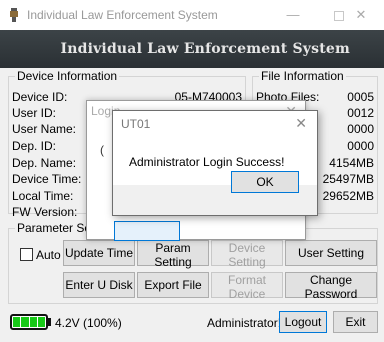 The width and height of the screenshot is (384, 342). I want to click on dep-name-label: Dep. Name:, so click(44, 163).